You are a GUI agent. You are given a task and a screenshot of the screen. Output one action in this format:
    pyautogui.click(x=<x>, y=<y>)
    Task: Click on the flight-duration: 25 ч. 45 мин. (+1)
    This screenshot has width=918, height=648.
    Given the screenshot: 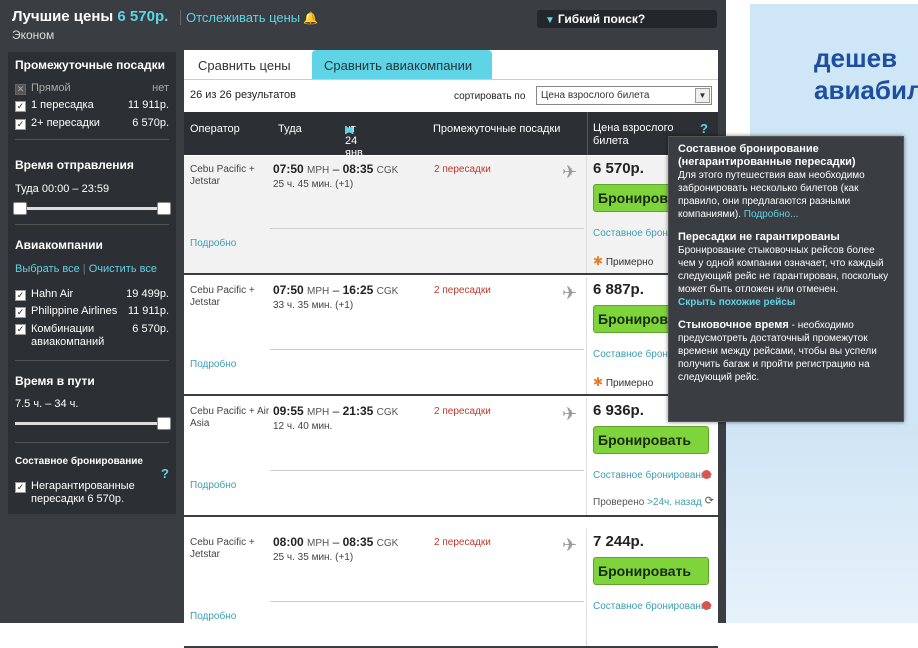 What is the action you would take?
    pyautogui.click(x=313, y=184)
    